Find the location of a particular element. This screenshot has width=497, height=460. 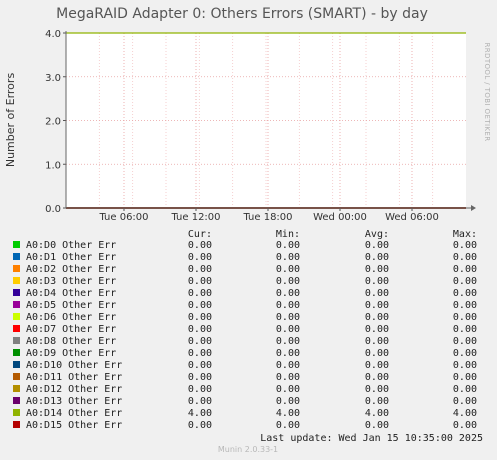

y-tick-label: 2.0 is located at coordinates (53, 122).